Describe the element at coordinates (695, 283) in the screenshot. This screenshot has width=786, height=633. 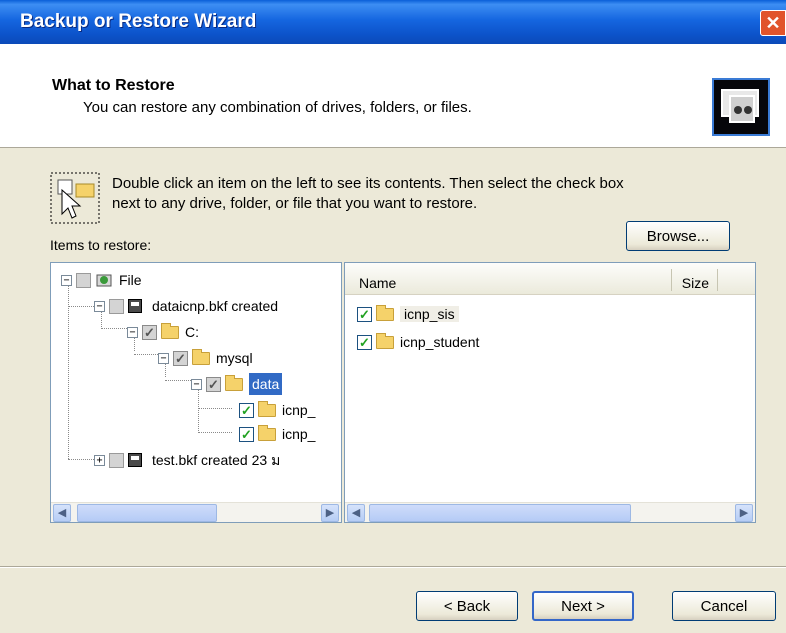
I see `column-header-size: Size` at that location.